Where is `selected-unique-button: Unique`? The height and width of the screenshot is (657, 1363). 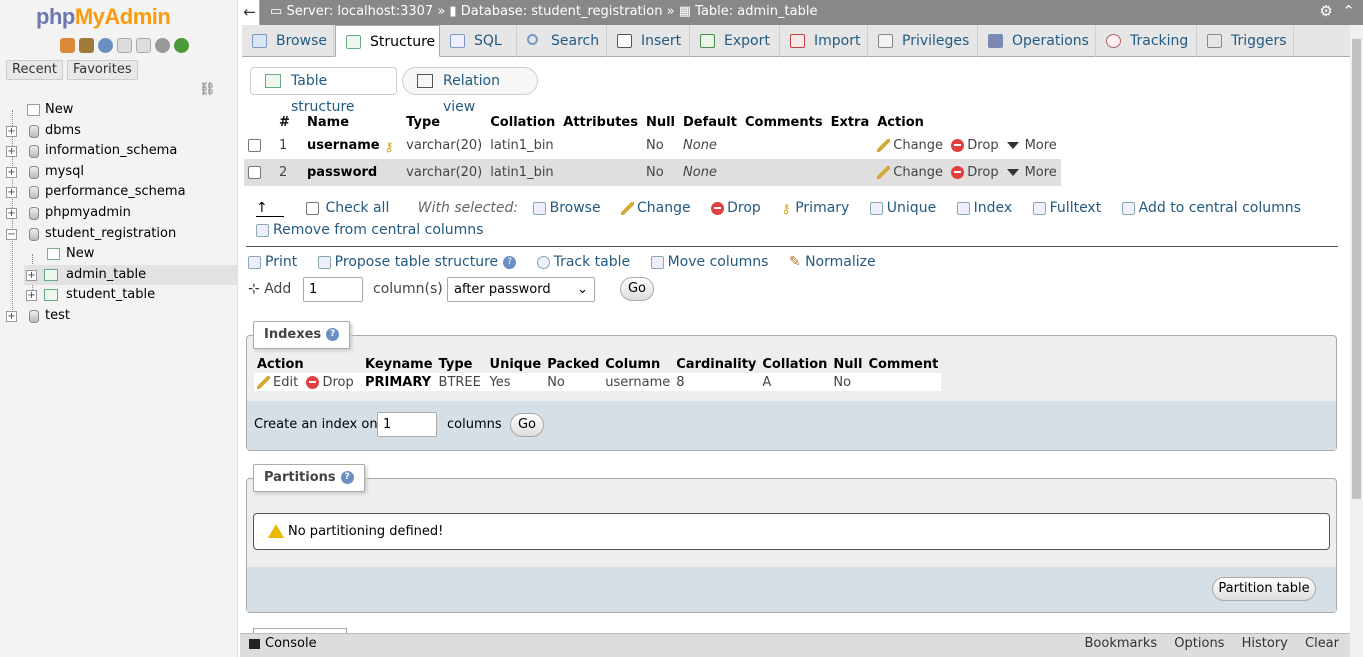
selected-unique-button: Unique is located at coordinates (902, 208).